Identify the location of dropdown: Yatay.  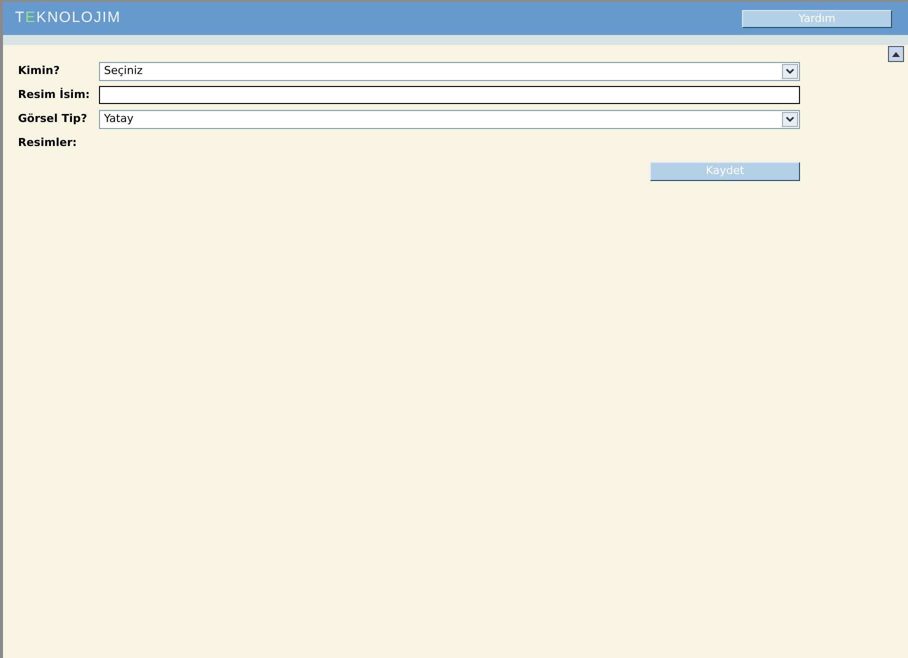
(449, 119).